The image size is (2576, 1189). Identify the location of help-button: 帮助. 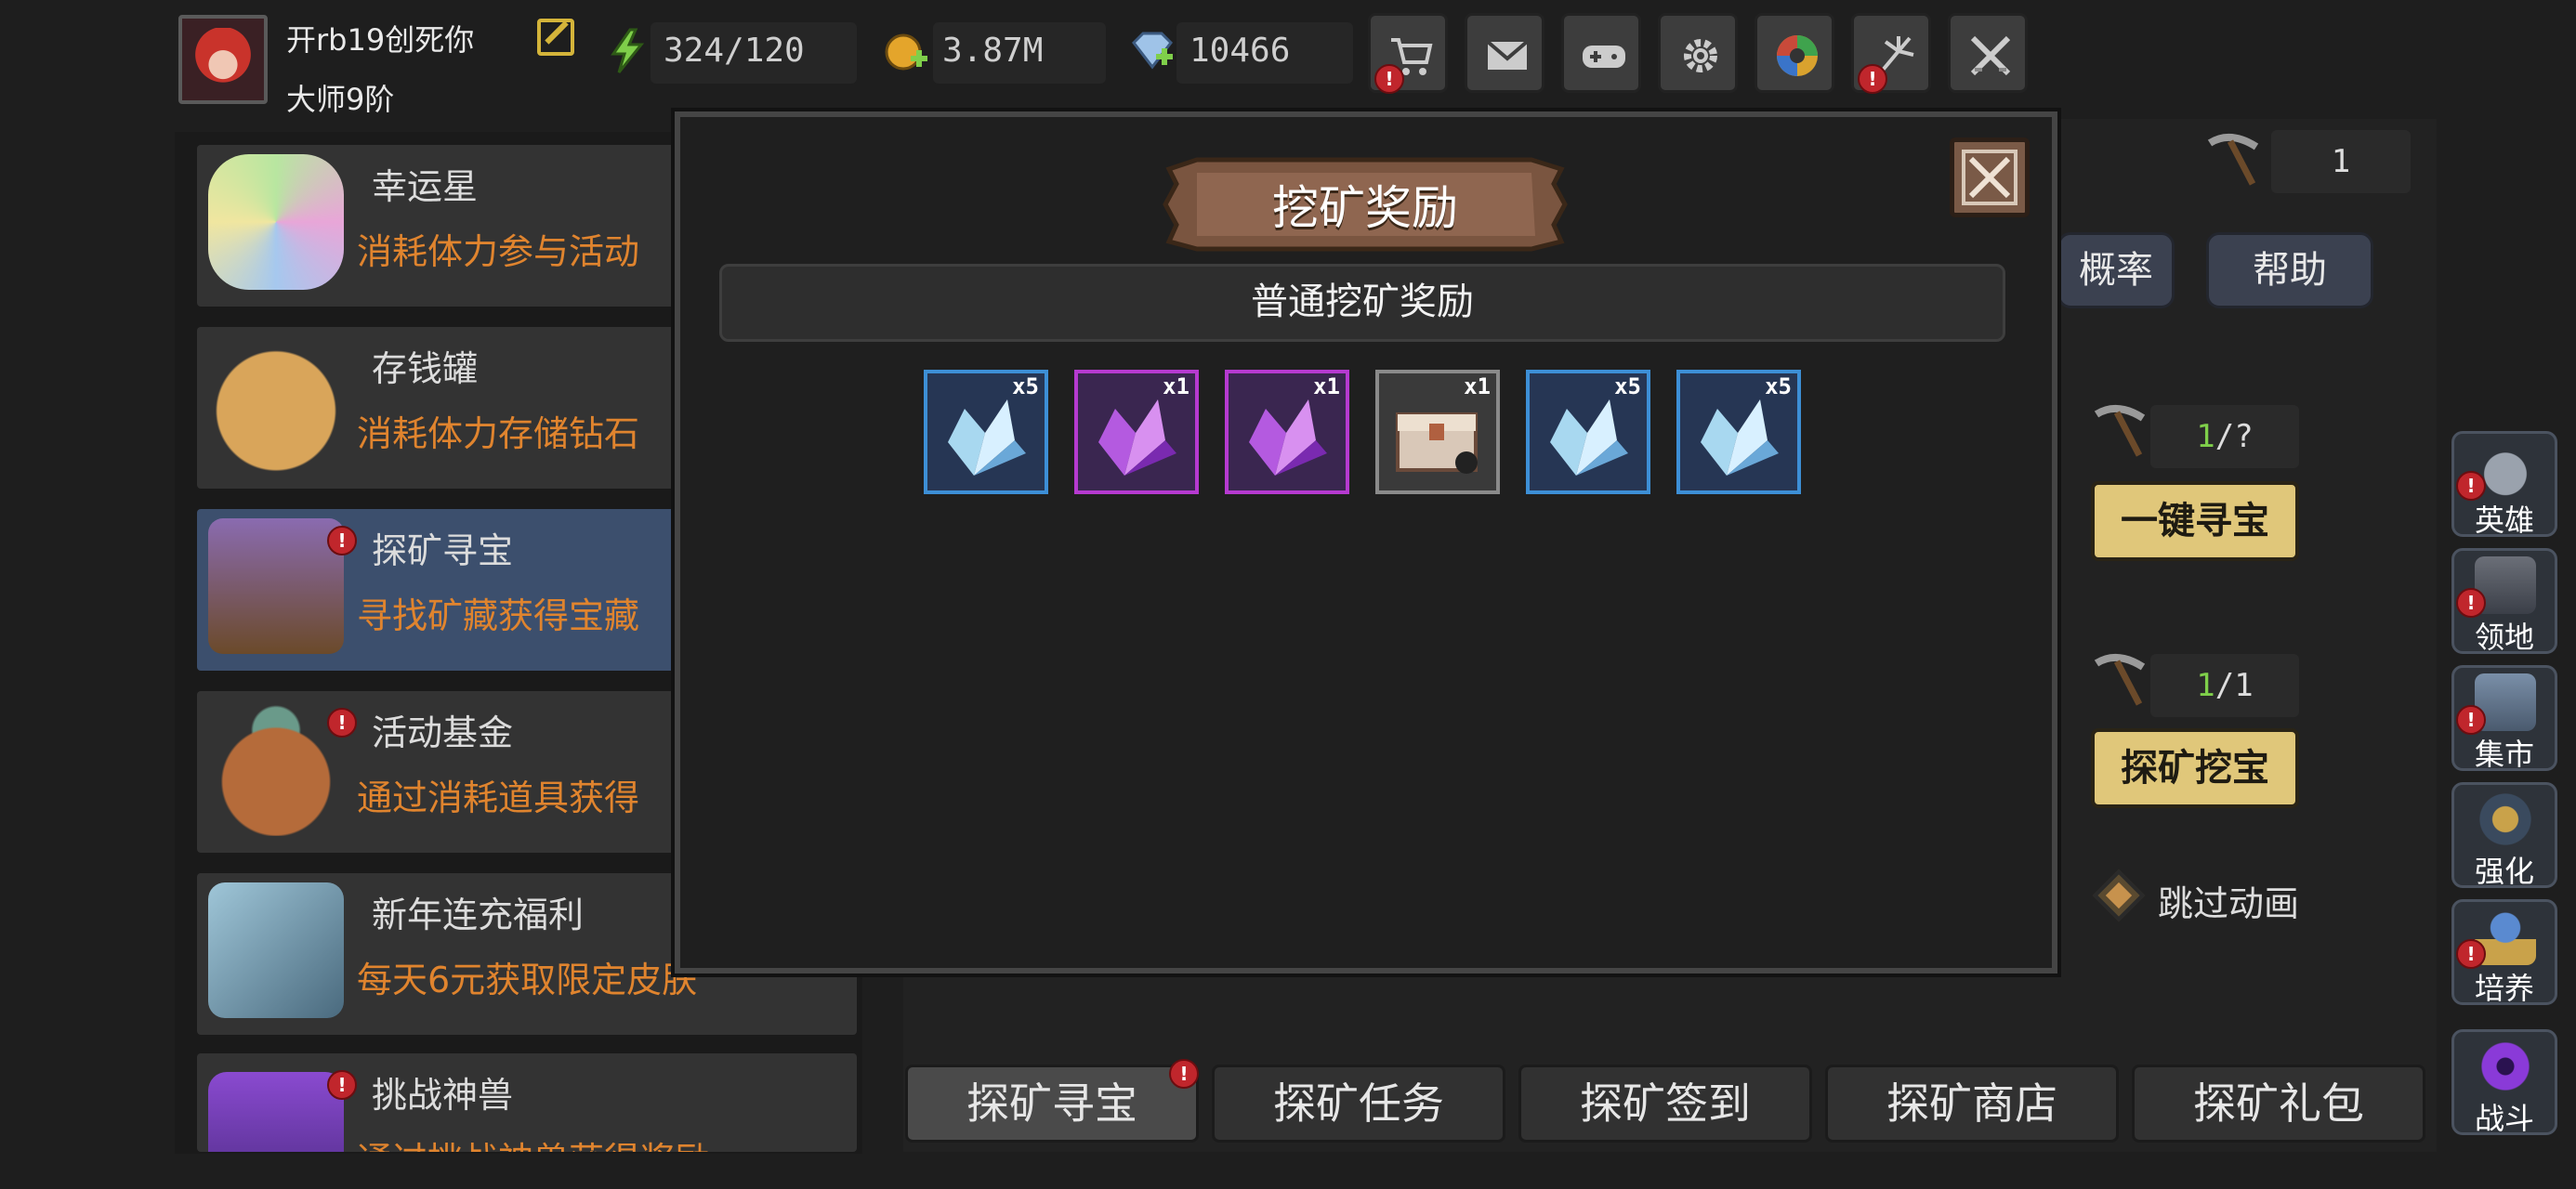
(2289, 270).